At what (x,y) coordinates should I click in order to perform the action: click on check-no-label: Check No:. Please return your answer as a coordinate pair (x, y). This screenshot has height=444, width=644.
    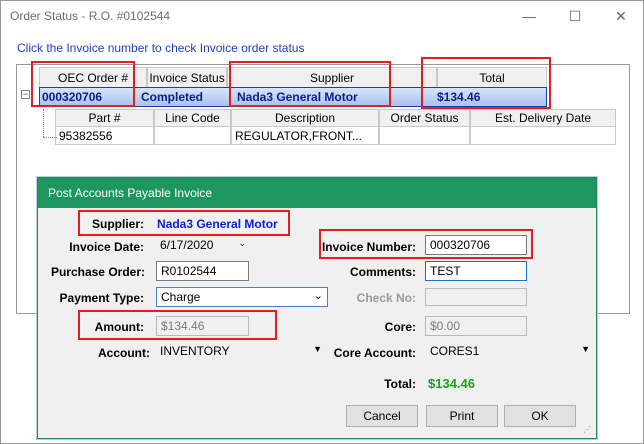
    Looking at the image, I should click on (386, 298).